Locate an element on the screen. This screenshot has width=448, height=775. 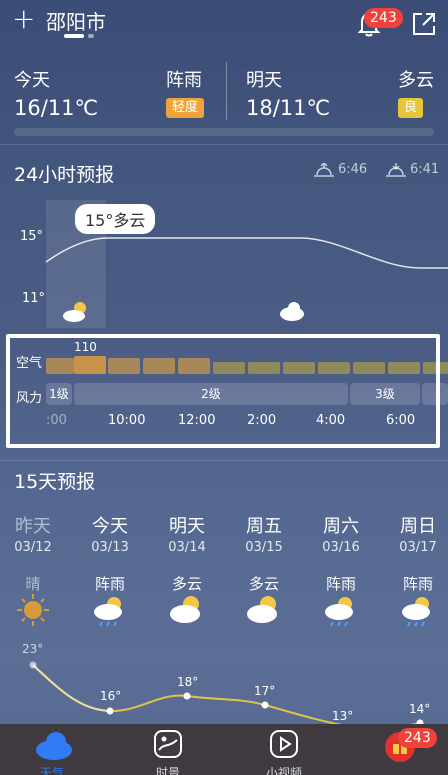
high-temp-label: 13° is located at coordinates (342, 716).